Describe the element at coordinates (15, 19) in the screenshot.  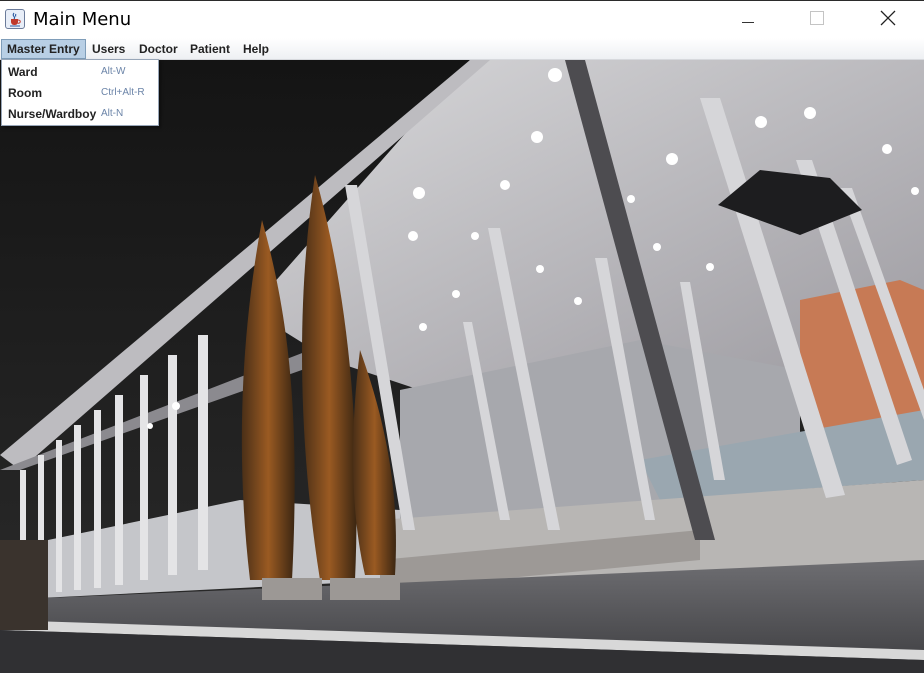
I see `java-cup-icon` at that location.